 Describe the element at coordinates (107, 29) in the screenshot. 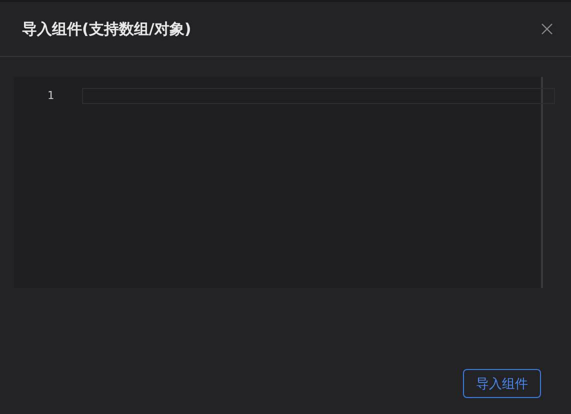

I see `dialog-title: 导入组件(支持数组/对象)` at that location.